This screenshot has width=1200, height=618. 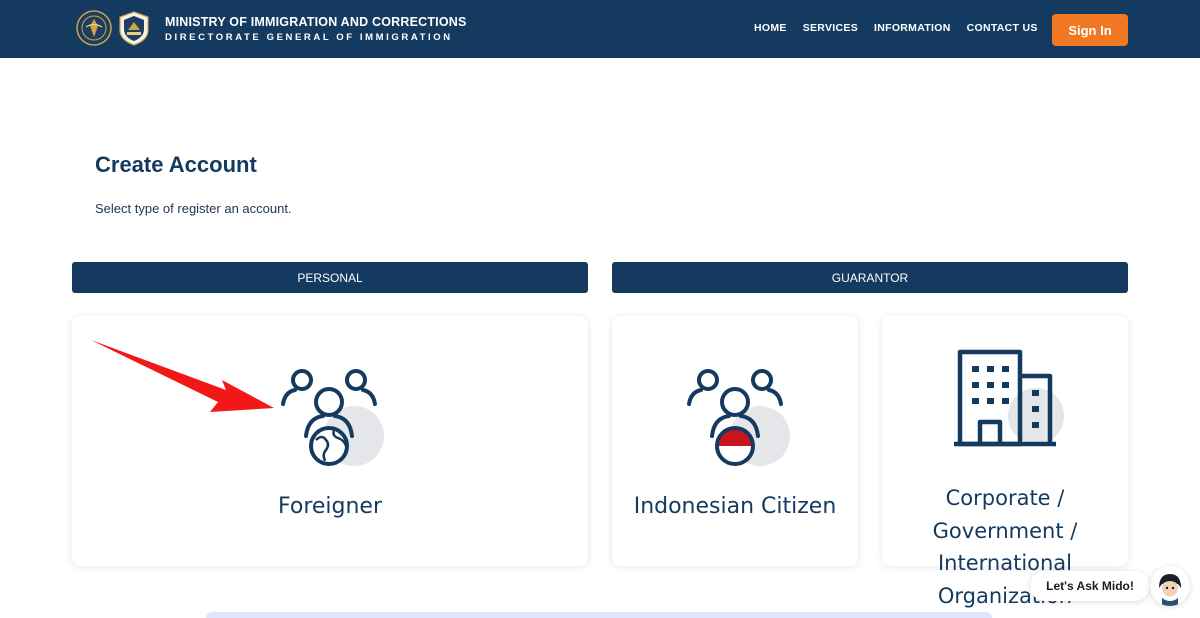 What do you see at coordinates (1090, 30) in the screenshot?
I see `sign-in-button: Sign In` at bounding box center [1090, 30].